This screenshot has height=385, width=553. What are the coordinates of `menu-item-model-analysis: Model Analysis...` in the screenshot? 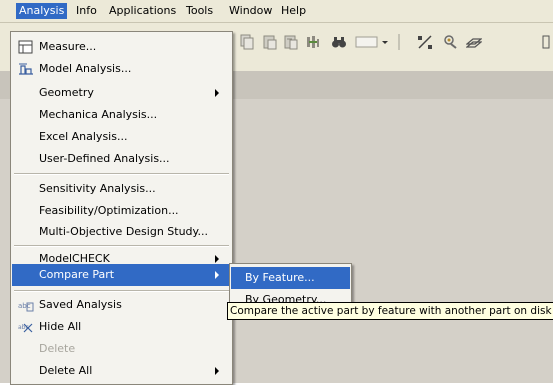 It's located at (121, 69).